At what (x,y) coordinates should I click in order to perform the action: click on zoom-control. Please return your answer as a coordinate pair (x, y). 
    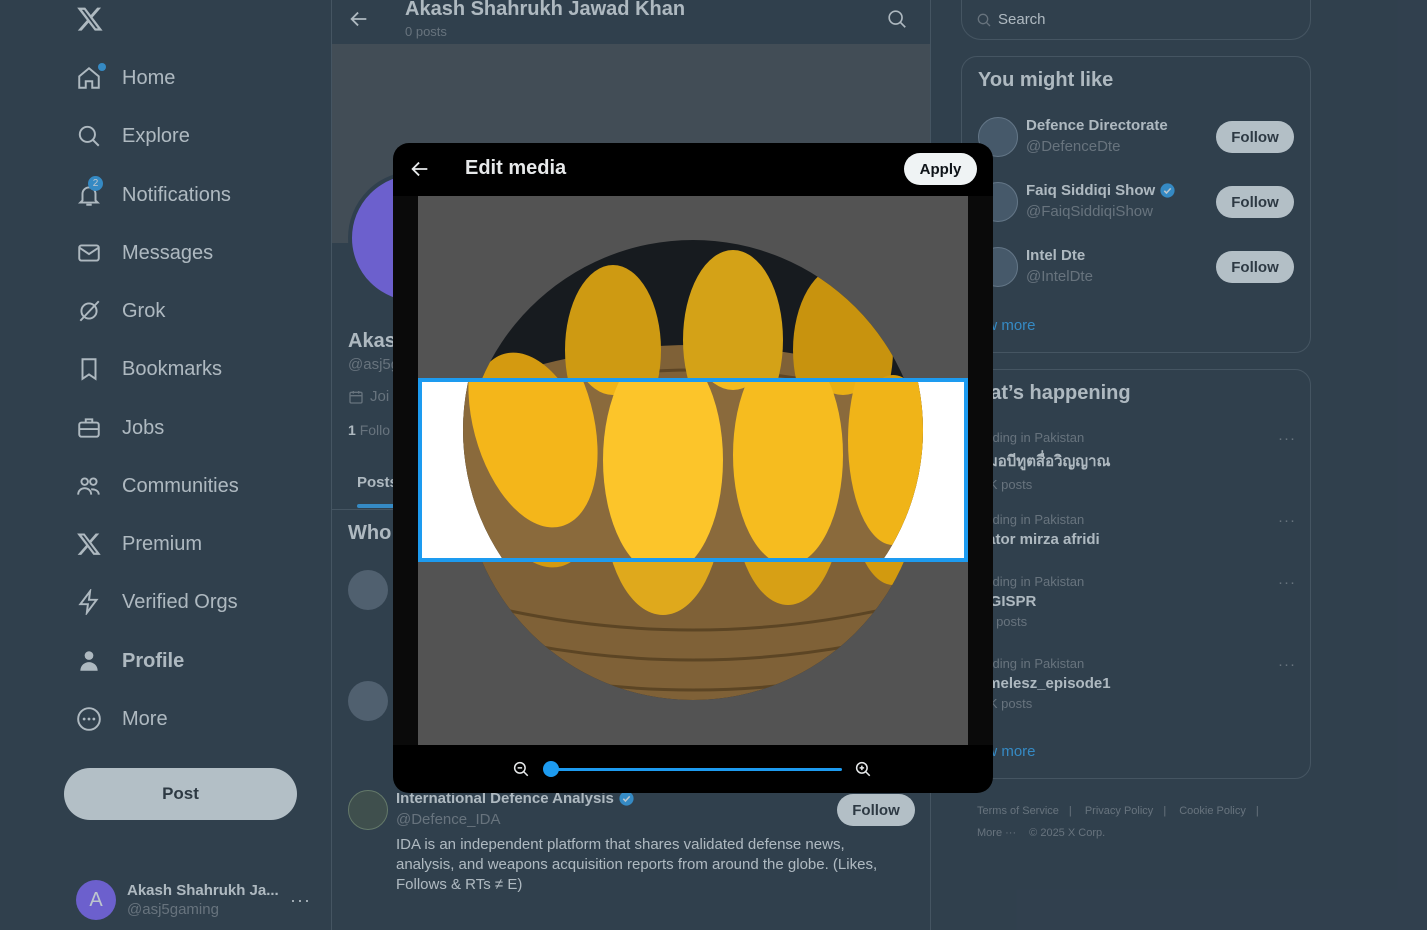
    Looking at the image, I should click on (693, 769).